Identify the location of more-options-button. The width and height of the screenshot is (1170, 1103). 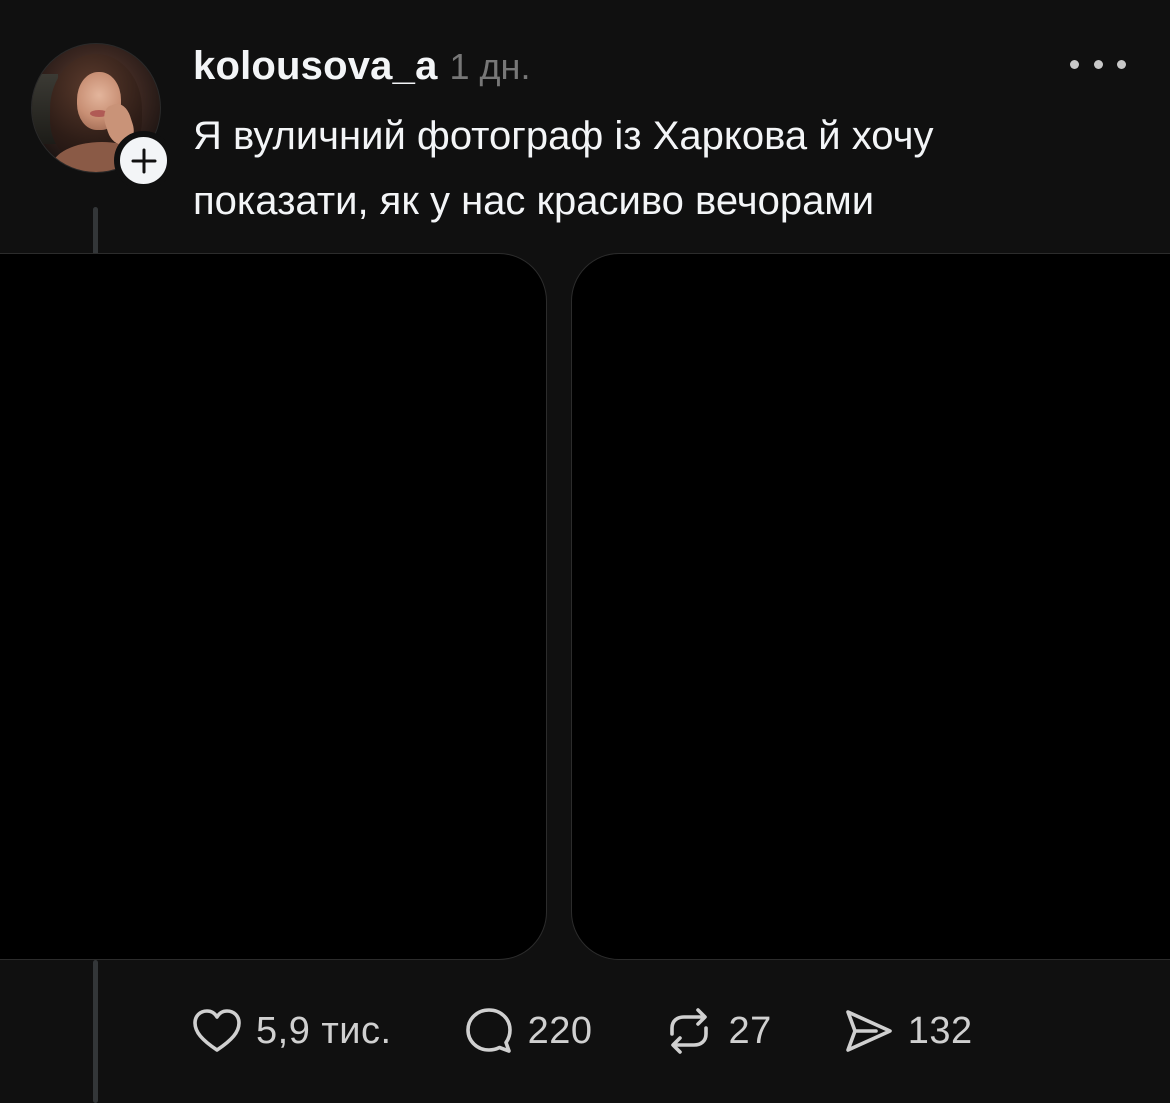
(1098, 64).